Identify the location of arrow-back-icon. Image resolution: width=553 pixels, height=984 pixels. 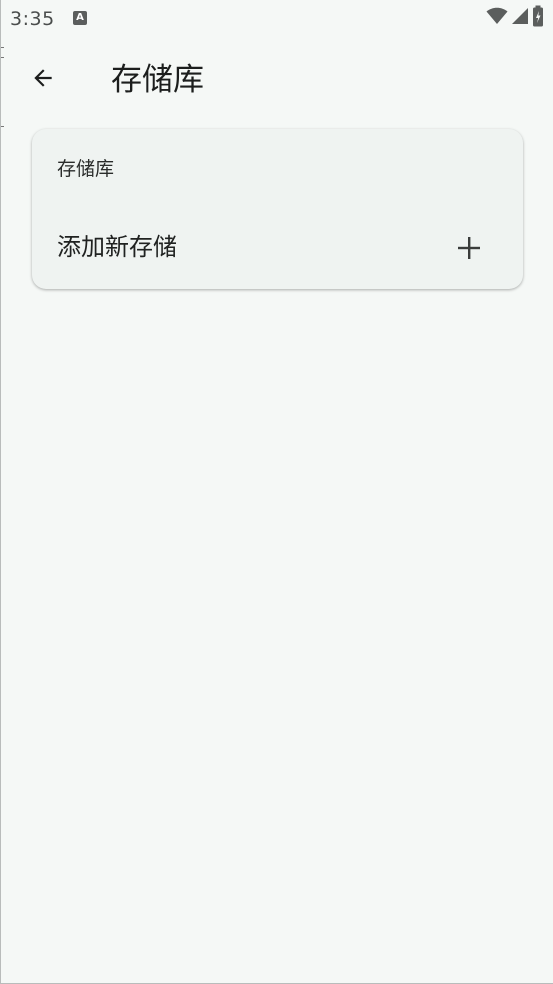
(43, 80).